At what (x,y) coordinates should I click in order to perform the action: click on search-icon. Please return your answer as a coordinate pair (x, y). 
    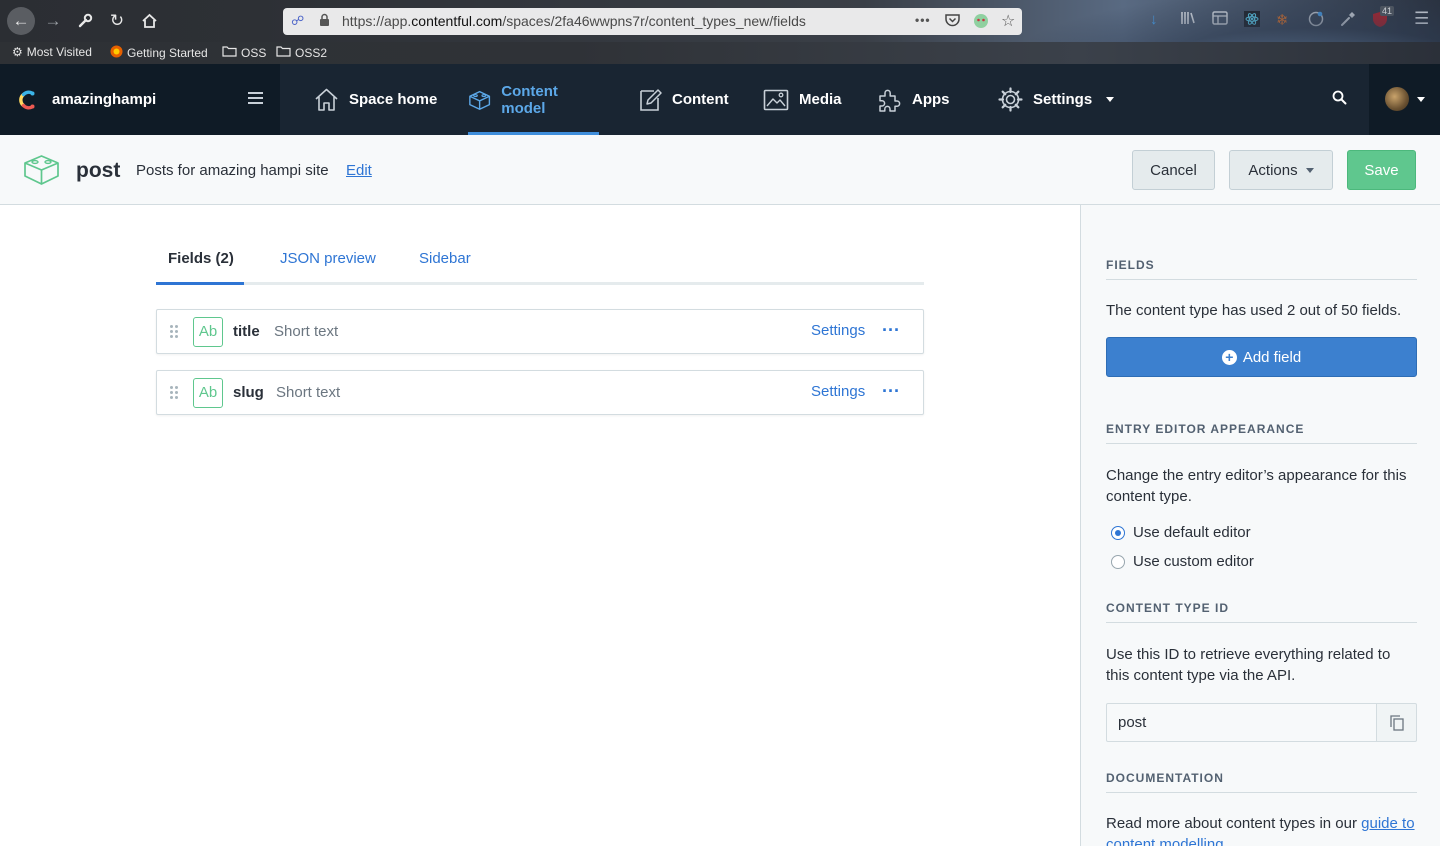
    Looking at the image, I should click on (1339, 97).